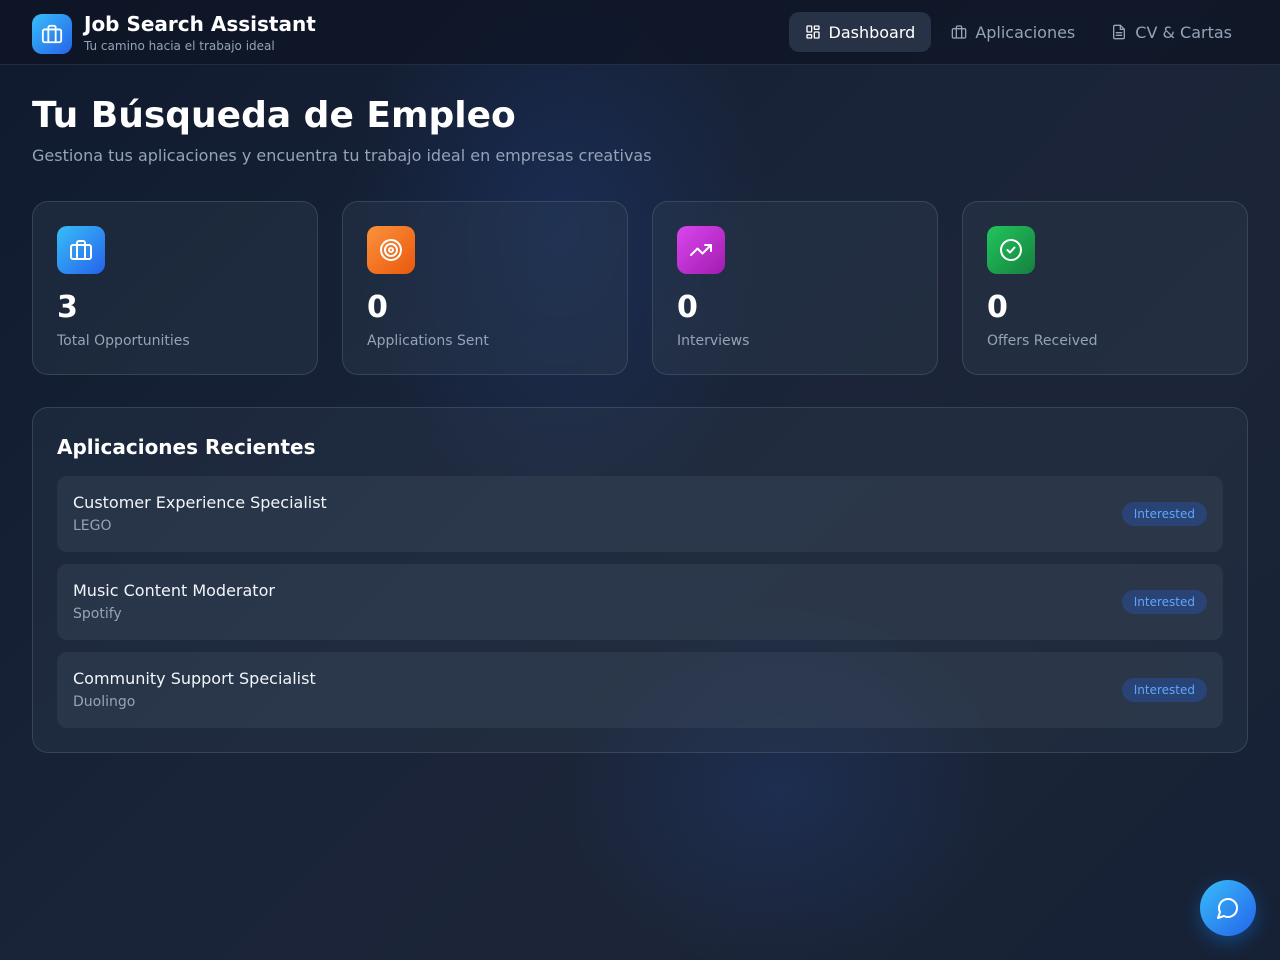  Describe the element at coordinates (391, 250) in the screenshot. I see `target-icon` at that location.